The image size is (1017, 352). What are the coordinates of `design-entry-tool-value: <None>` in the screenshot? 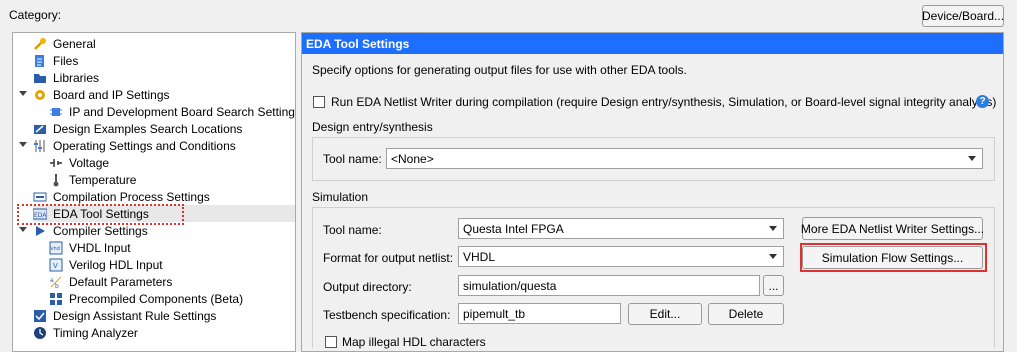 It's located at (412, 158).